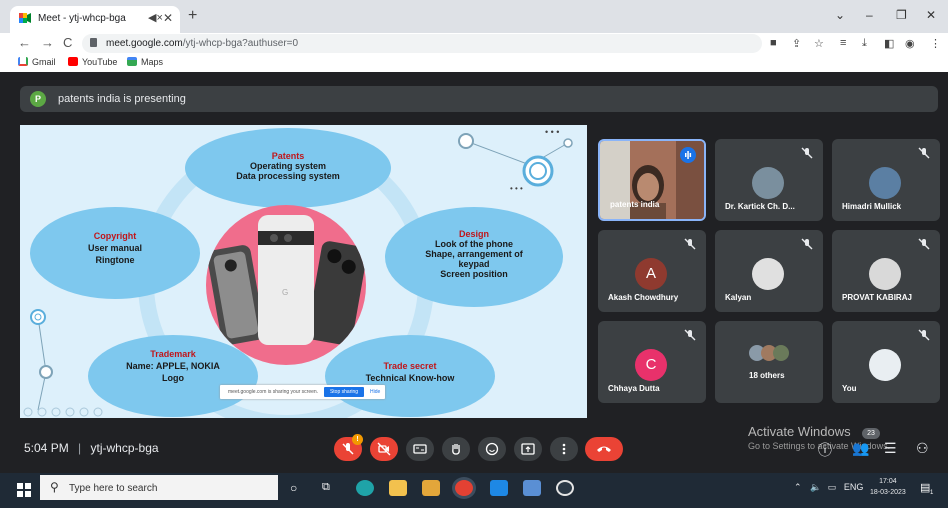 The width and height of the screenshot is (948, 508). Describe the element at coordinates (499, 488) in the screenshot. I see `mail-icon` at that location.